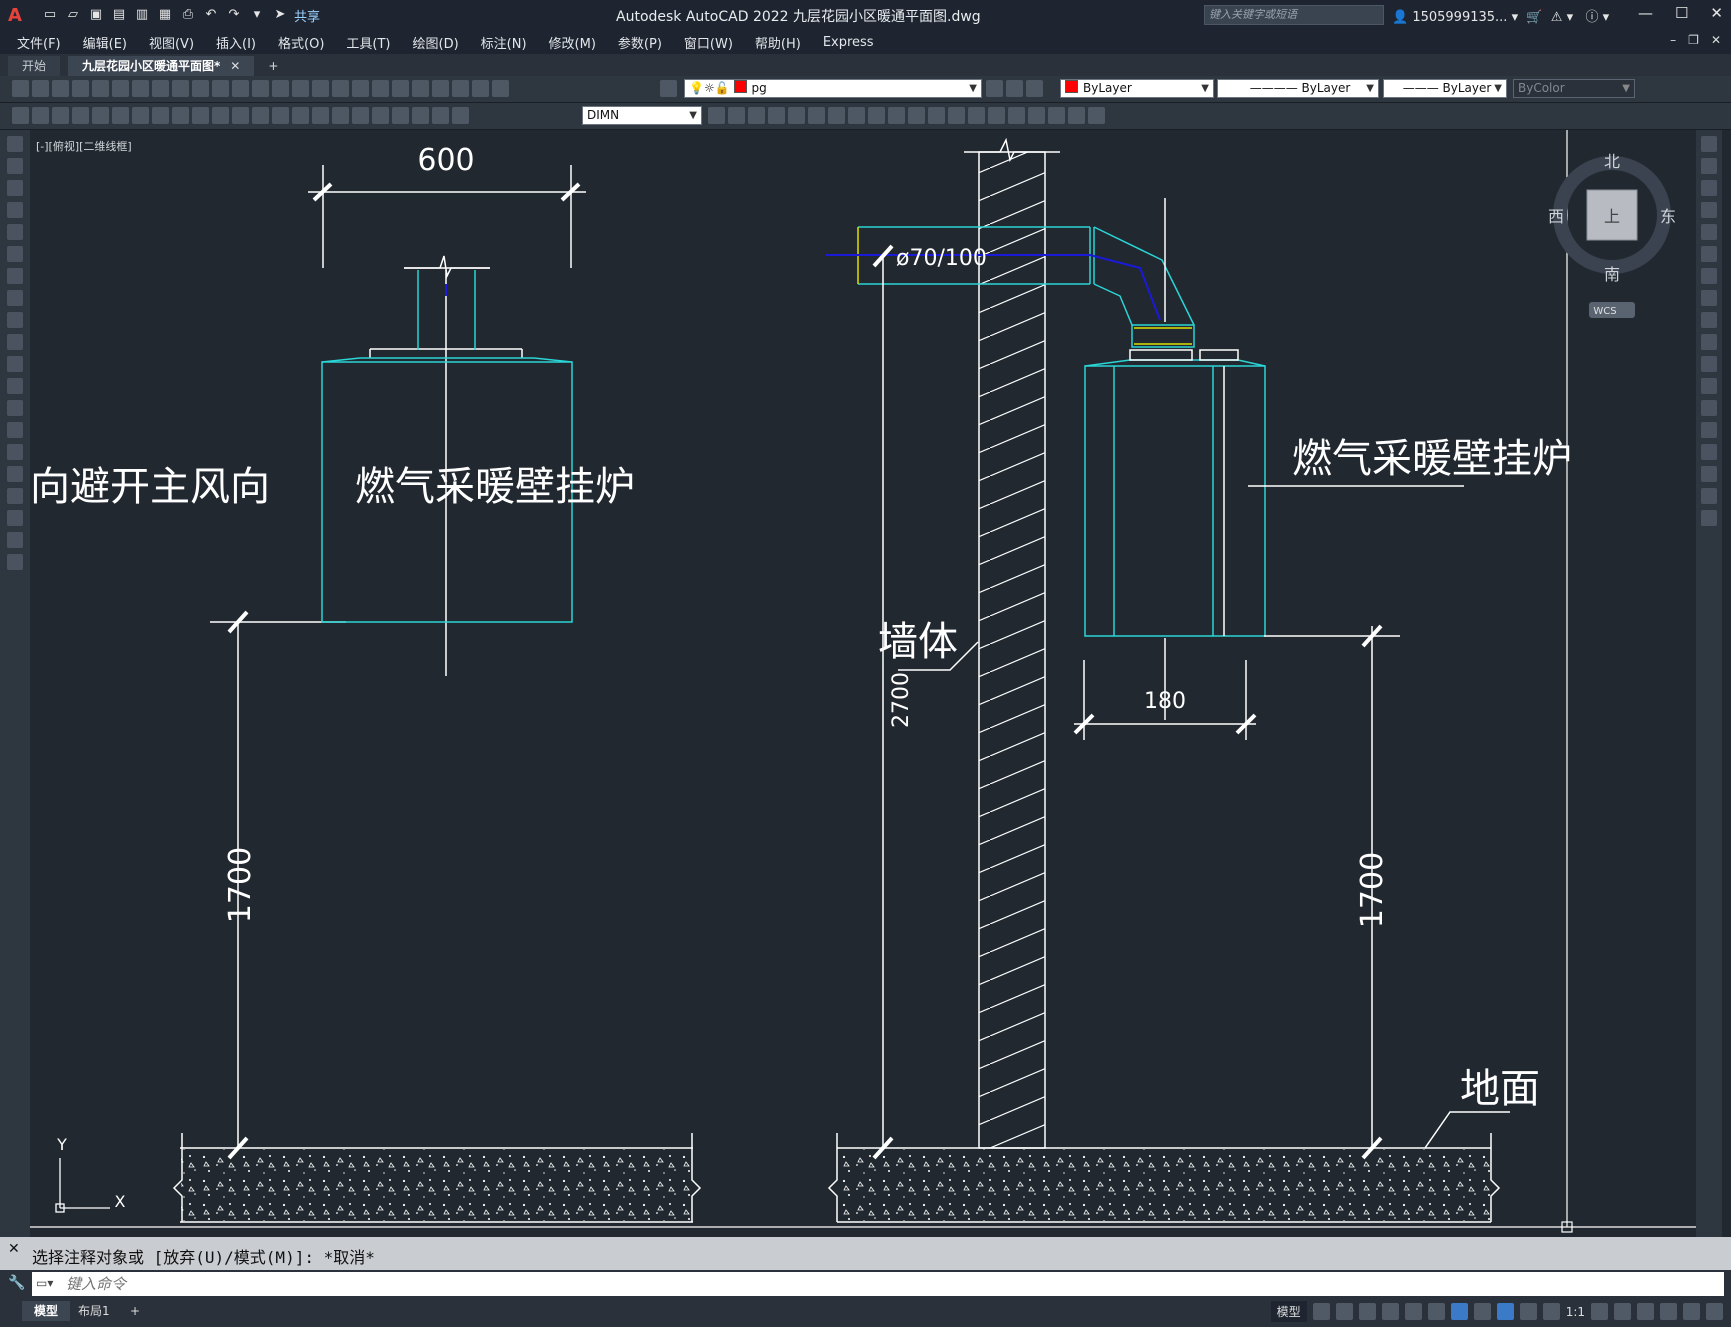 The image size is (1731, 1327). Describe the element at coordinates (280, 88) in the screenshot. I see `redo-icon` at that location.